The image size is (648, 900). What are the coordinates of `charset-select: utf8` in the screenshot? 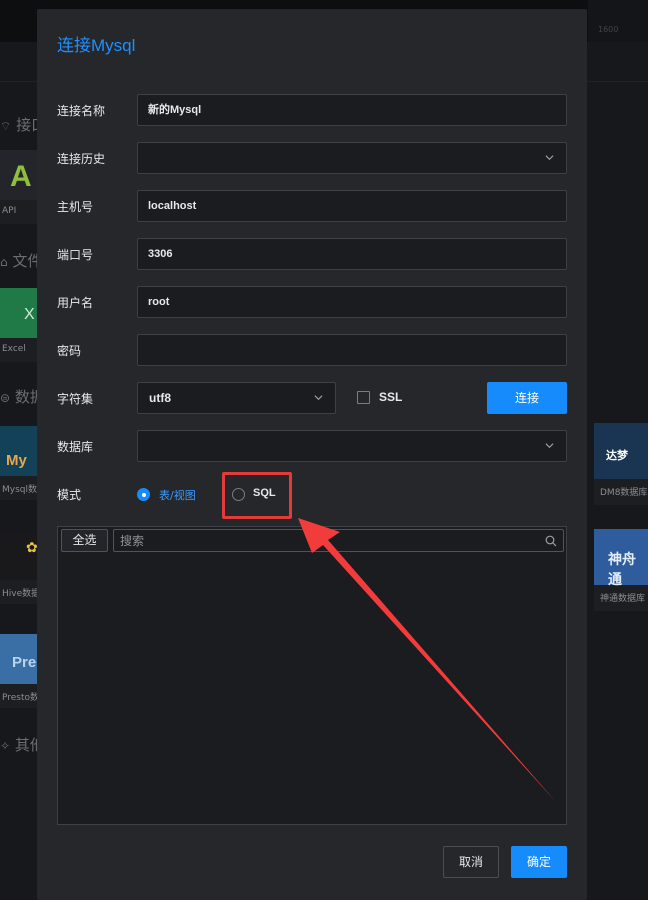 It's located at (236, 398).